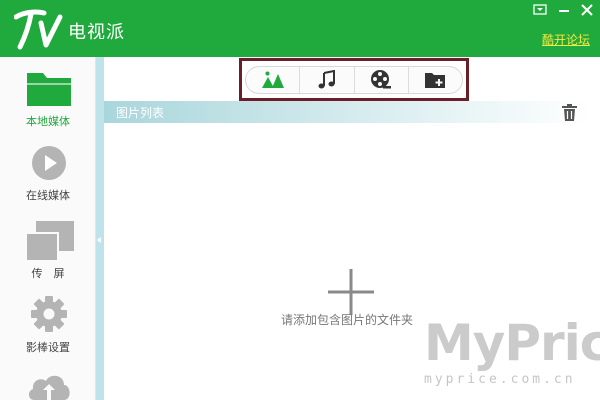  I want to click on close-icon, so click(587, 10).